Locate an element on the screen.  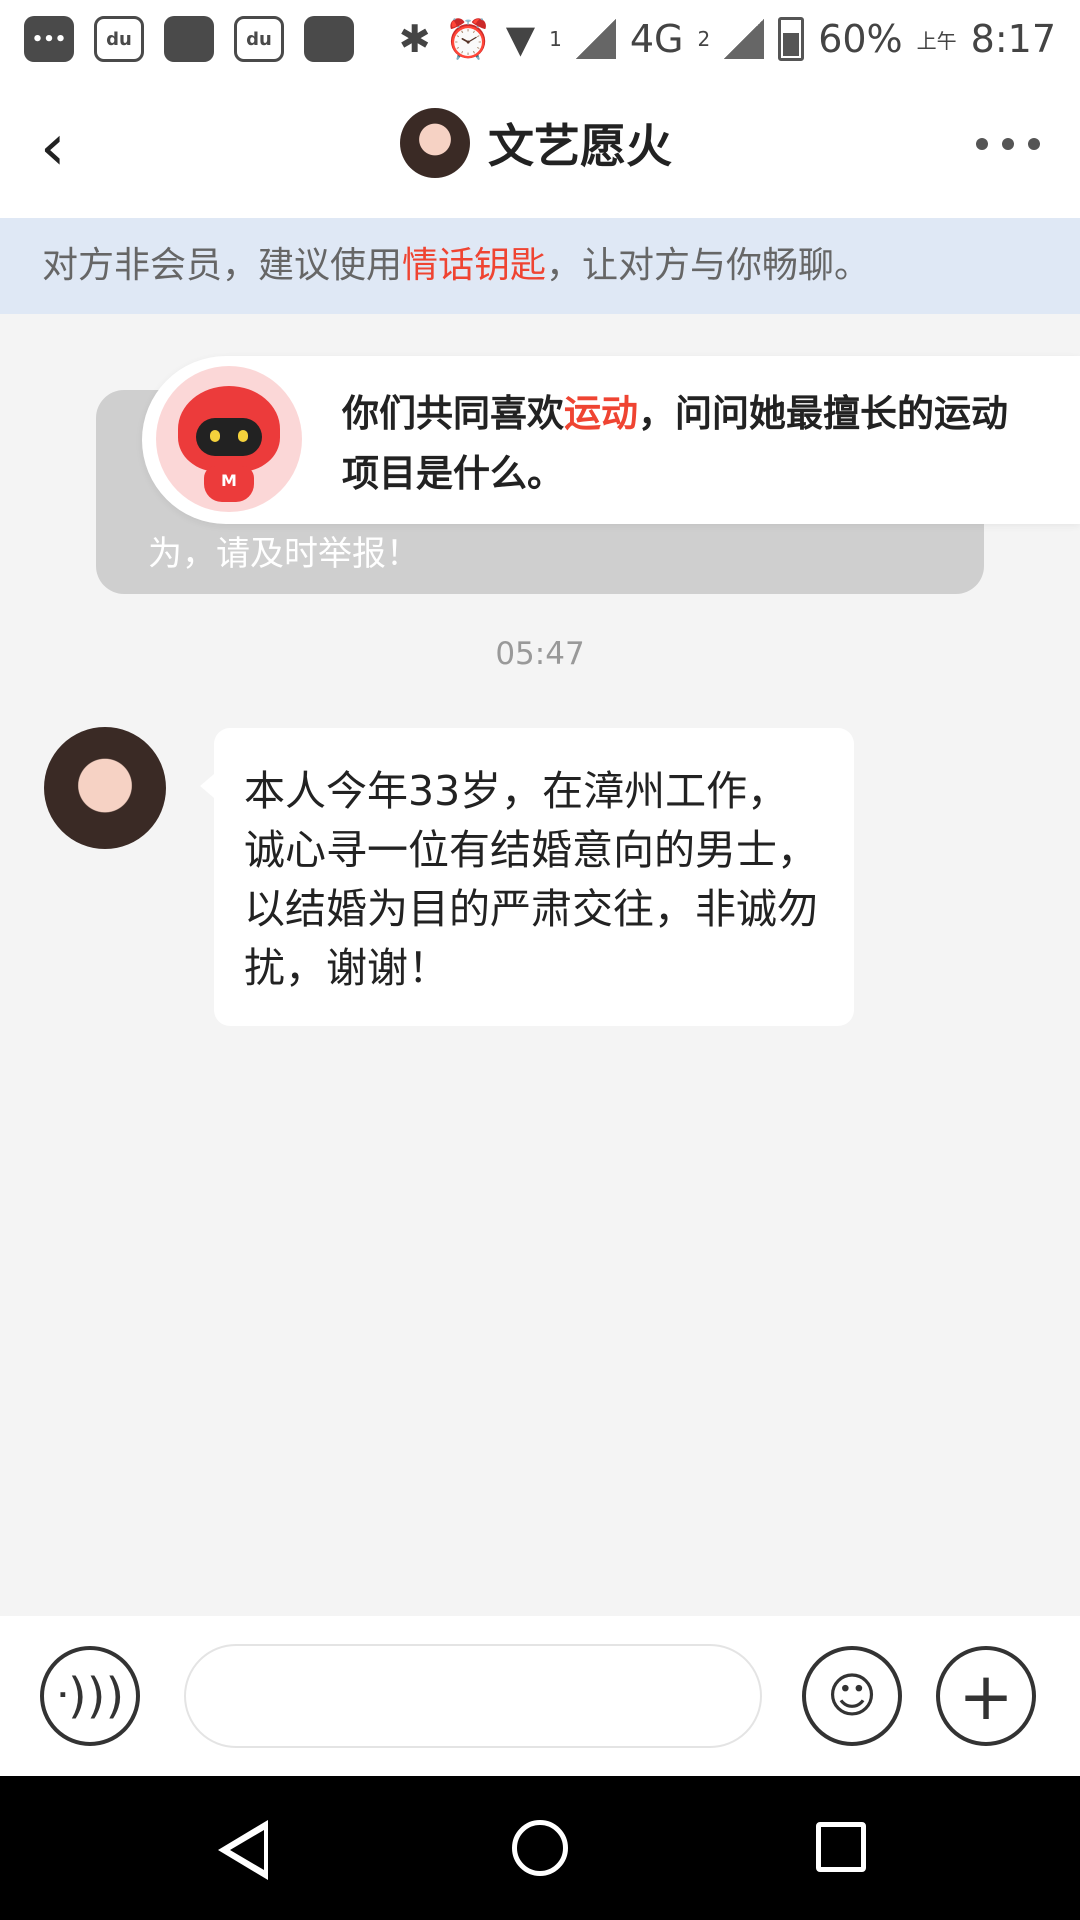
mascot-icon: M is located at coordinates (229, 439).